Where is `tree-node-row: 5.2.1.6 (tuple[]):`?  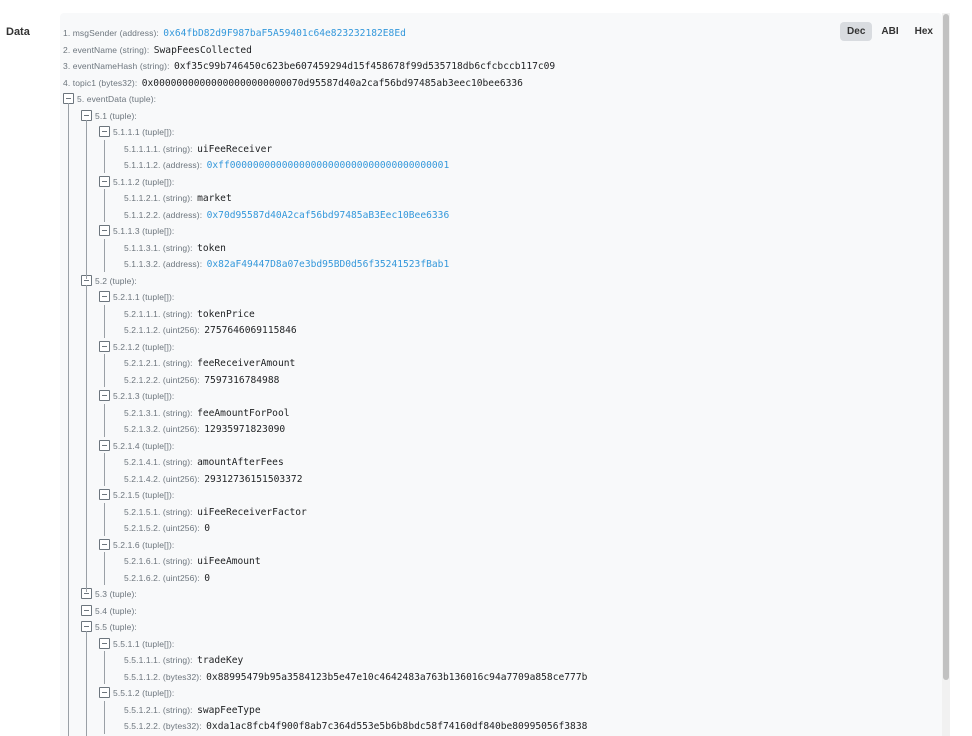
tree-node-row: 5.2.1.6 (tuple[]): is located at coordinates (143, 544).